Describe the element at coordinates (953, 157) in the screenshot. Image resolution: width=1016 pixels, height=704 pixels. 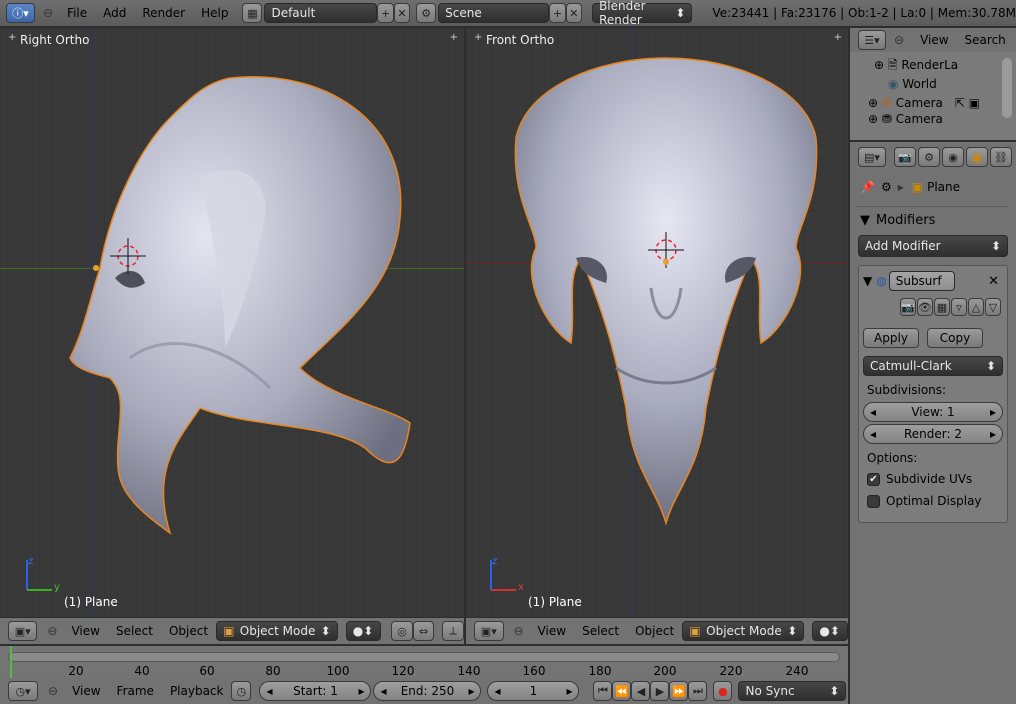
I see `world-tab-icon: ◉` at that location.